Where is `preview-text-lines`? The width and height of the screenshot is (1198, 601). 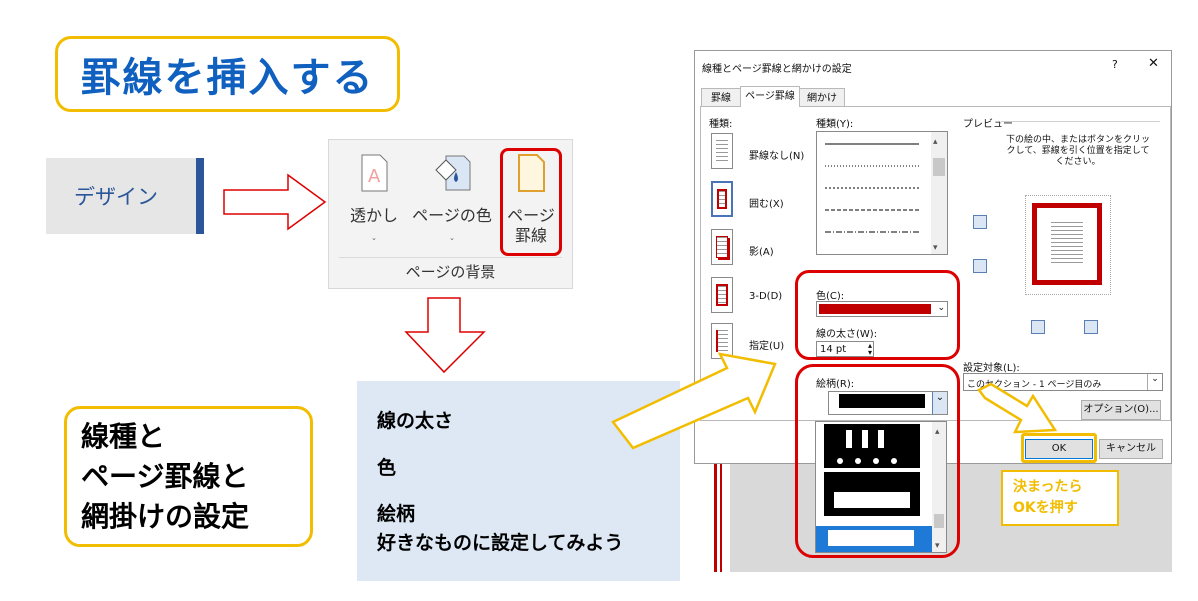
preview-text-lines is located at coordinates (1067, 244).